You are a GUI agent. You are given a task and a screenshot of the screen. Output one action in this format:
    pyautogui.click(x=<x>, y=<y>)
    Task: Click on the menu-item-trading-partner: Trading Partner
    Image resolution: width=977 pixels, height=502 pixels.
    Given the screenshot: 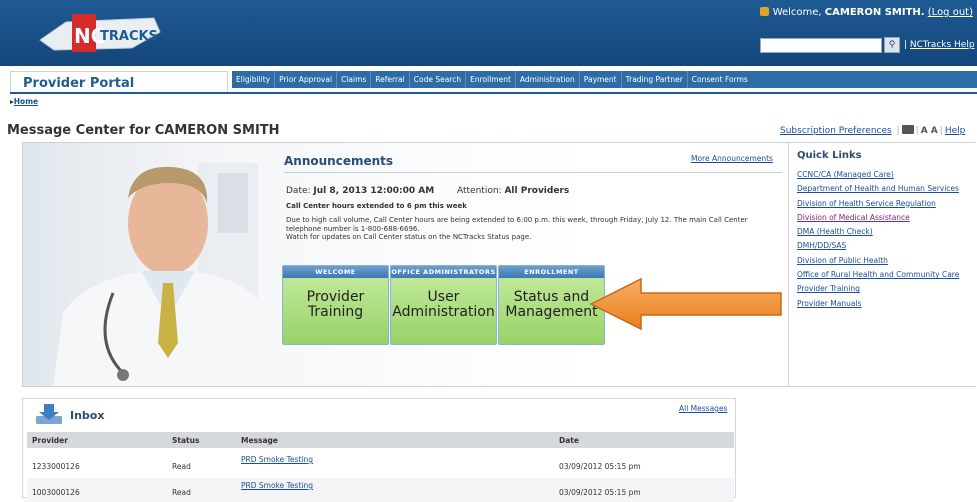 What is the action you would take?
    pyautogui.click(x=655, y=79)
    